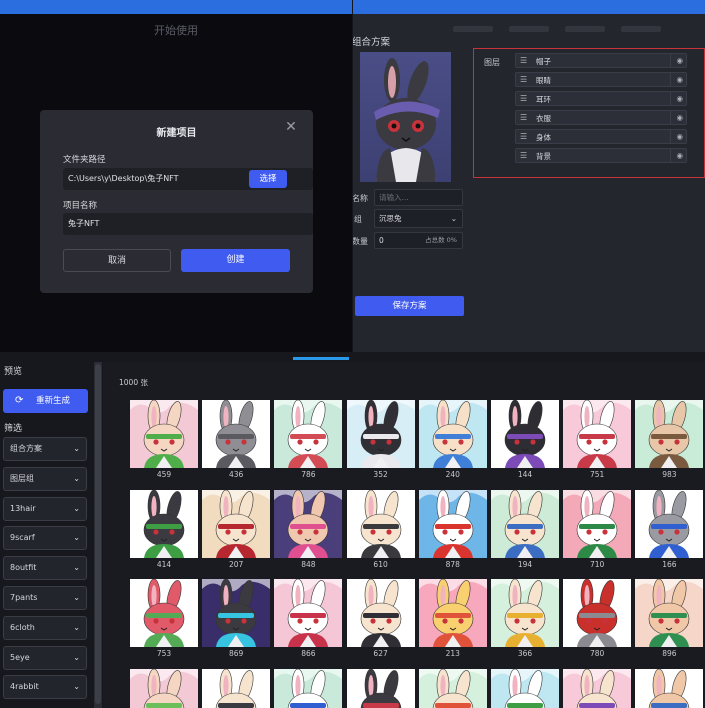  I want to click on filter-select: 7pants ⌄, so click(45, 598).